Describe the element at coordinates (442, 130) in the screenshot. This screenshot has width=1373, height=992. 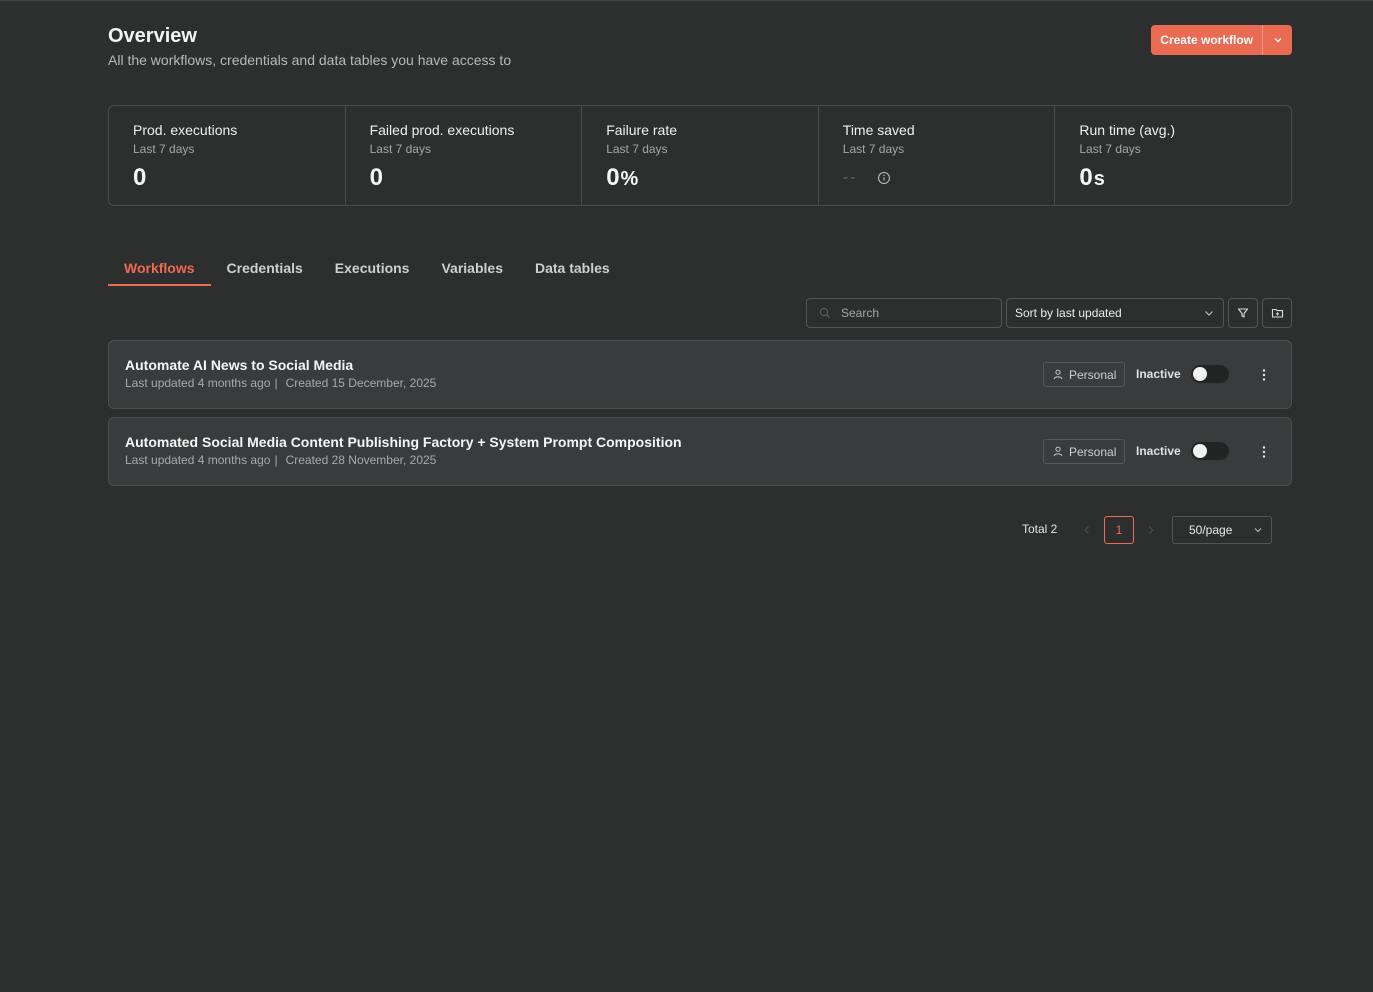
I see `stat-label: Failed prod. executions` at that location.